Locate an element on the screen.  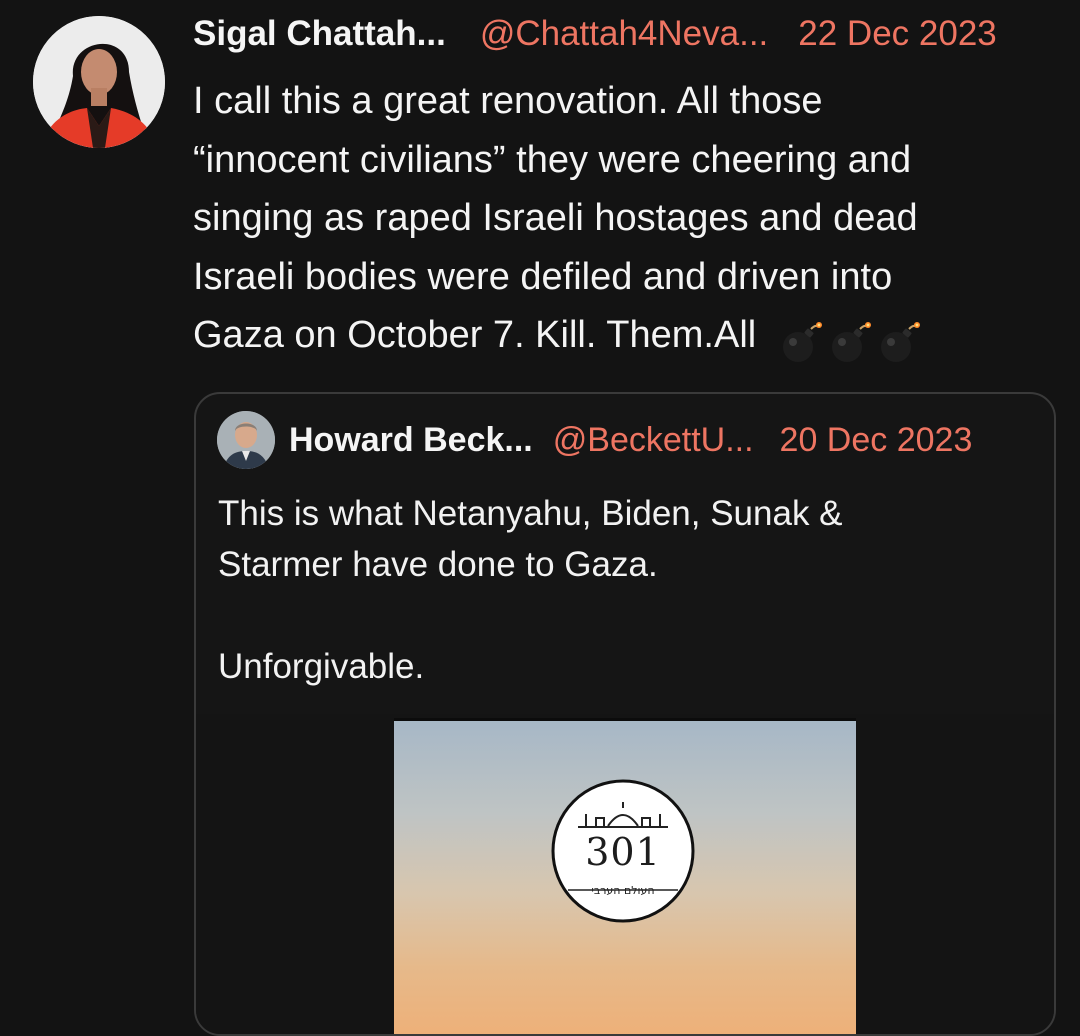
author-avatar is located at coordinates (99, 82).